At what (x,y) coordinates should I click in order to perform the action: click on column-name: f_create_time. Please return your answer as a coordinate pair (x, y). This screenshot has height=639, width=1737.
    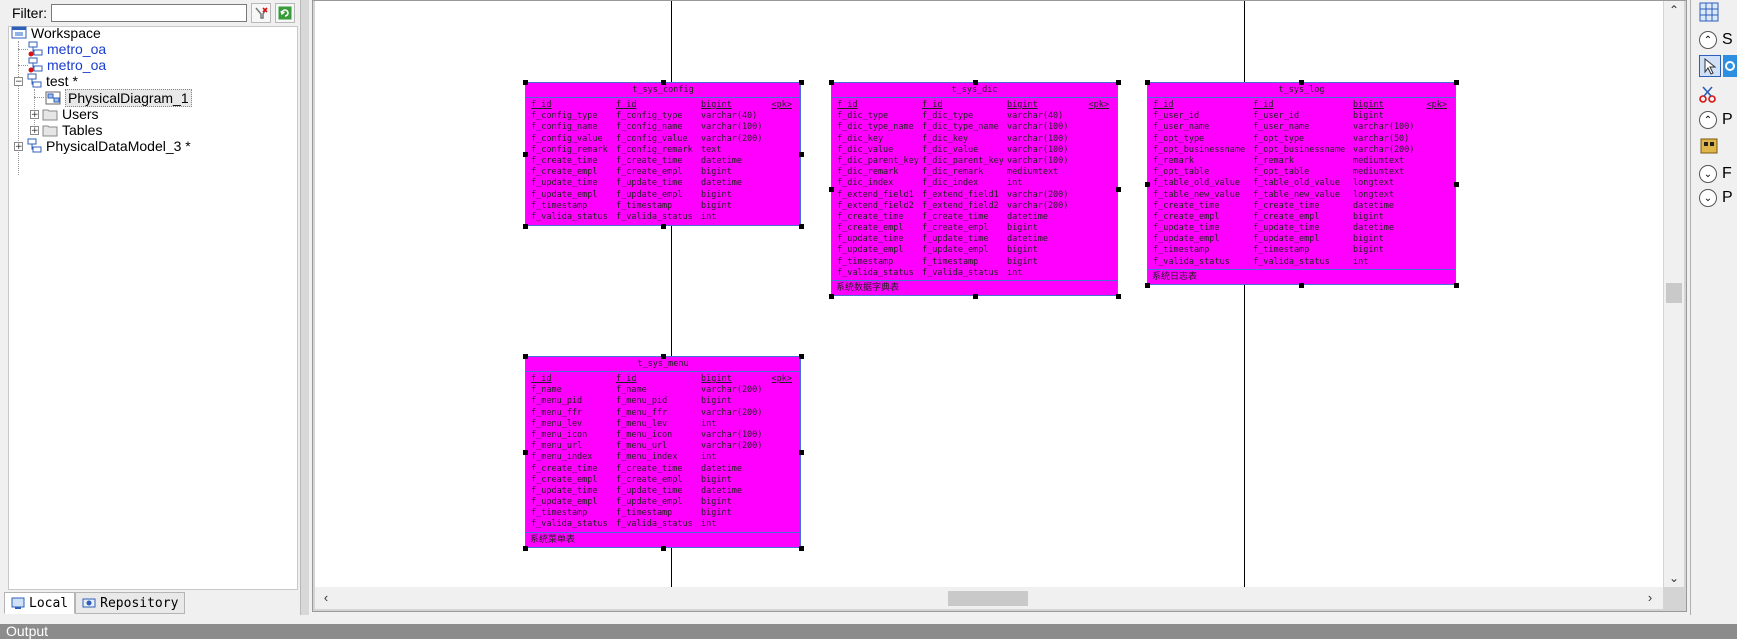
    Looking at the image, I should click on (1186, 205).